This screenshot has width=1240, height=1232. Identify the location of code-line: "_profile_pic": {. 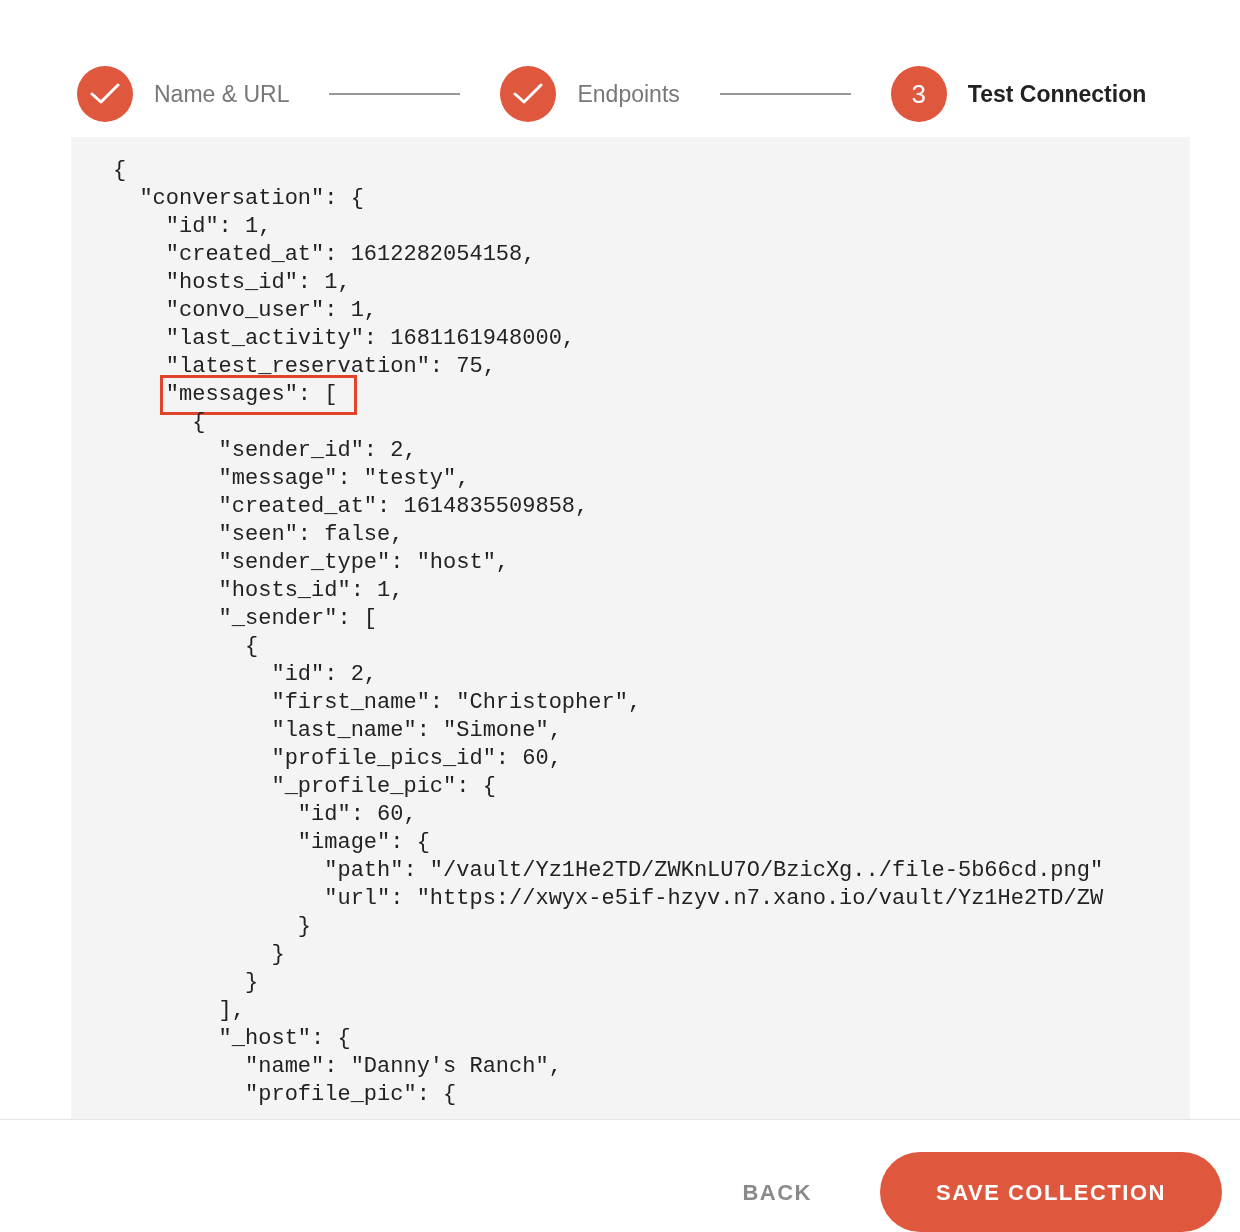
(383, 787).